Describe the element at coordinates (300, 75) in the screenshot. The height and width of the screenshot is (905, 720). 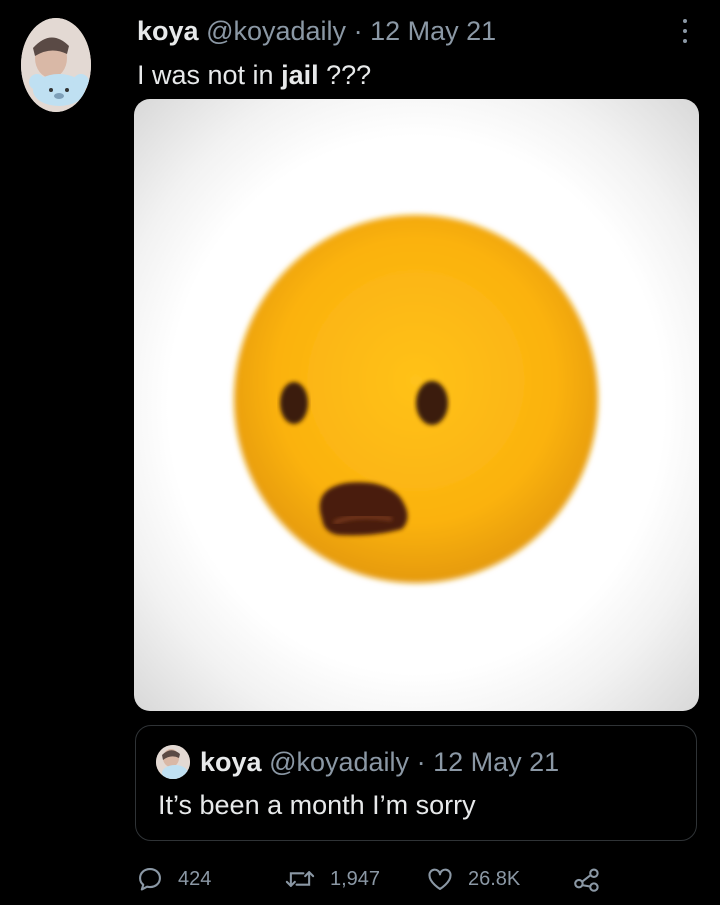
I see `tweet-text-bold: jail` at that location.